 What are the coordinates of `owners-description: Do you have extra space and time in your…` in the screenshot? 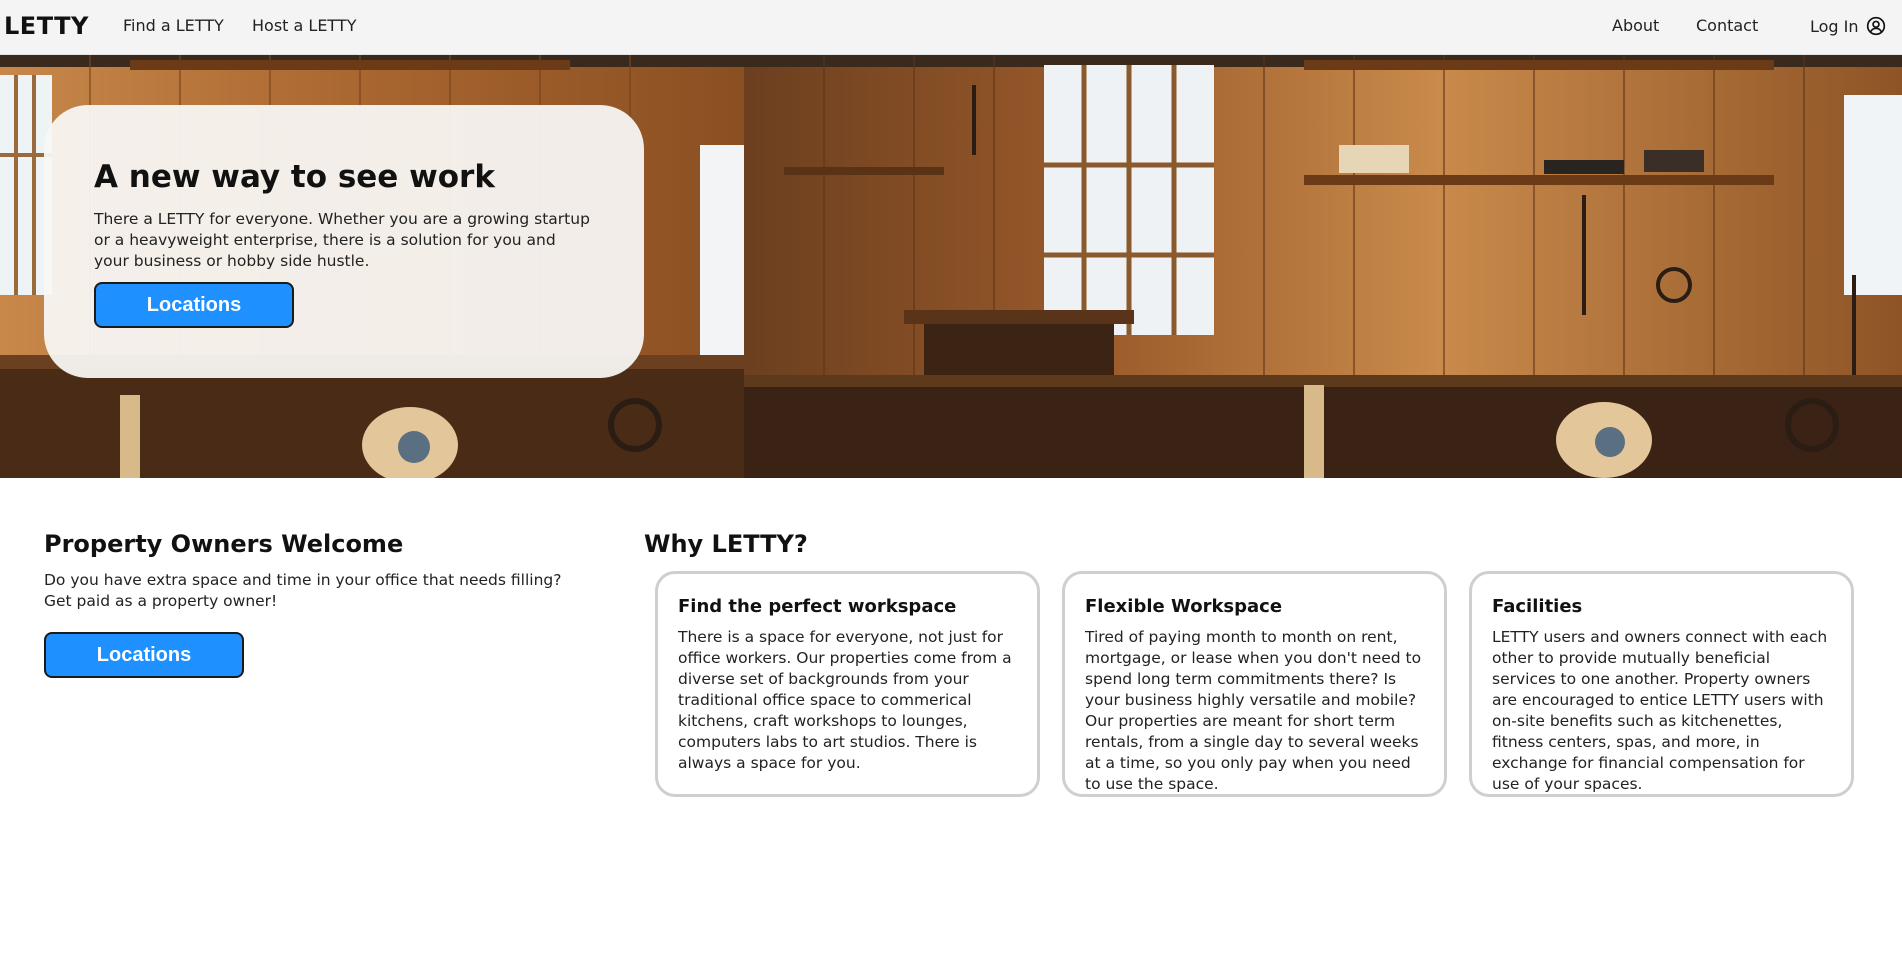 It's located at (303, 590).